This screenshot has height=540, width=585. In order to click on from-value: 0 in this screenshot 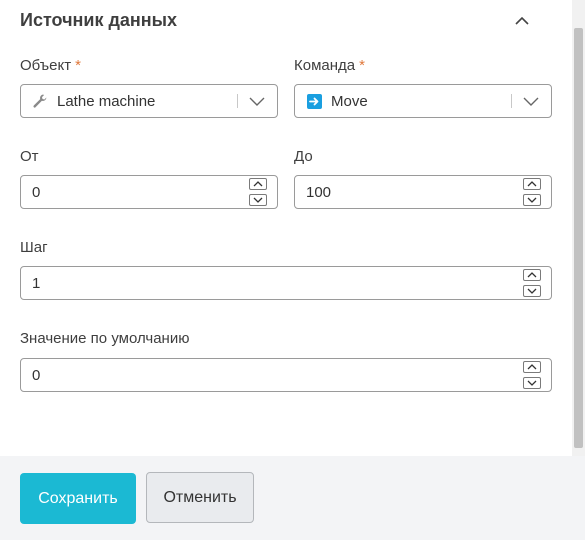, I will do `click(36, 192)`.